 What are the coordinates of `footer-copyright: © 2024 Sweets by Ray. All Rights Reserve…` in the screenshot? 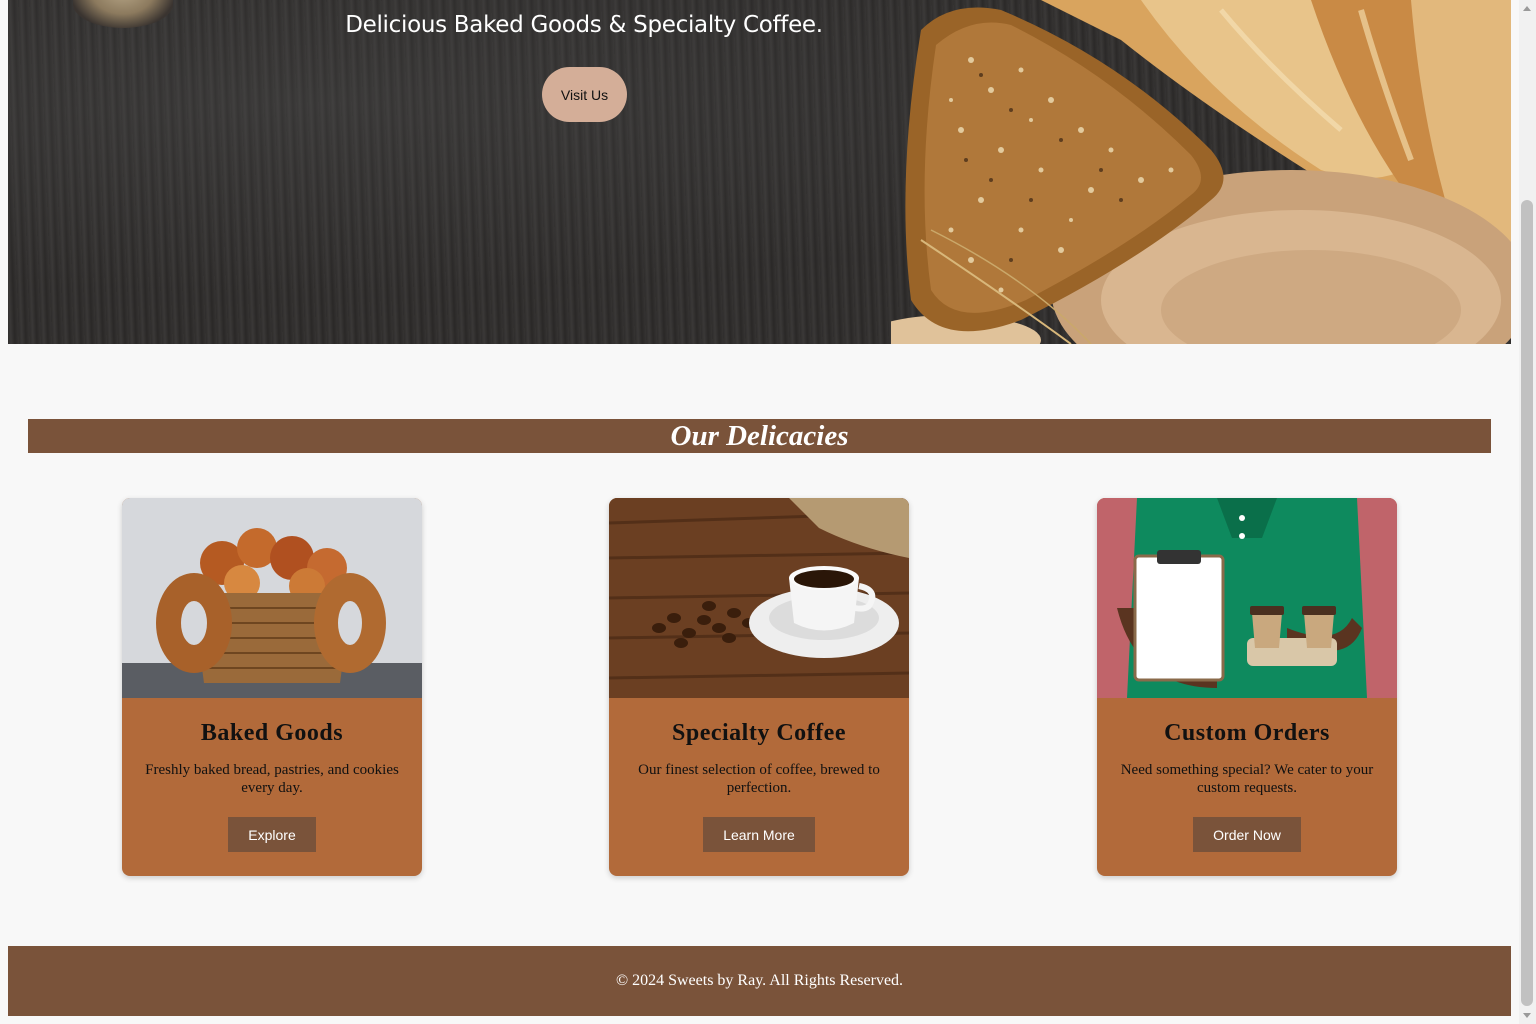 It's located at (759, 980).